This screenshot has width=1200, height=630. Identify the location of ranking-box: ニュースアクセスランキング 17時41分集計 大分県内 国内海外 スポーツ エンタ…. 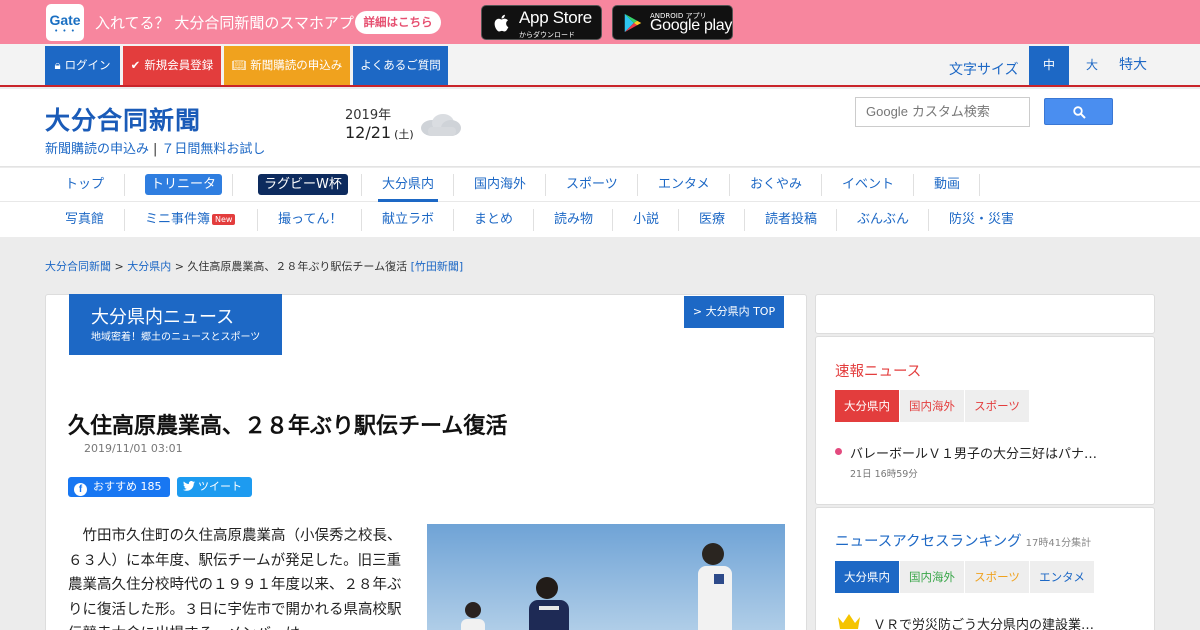
(985, 568).